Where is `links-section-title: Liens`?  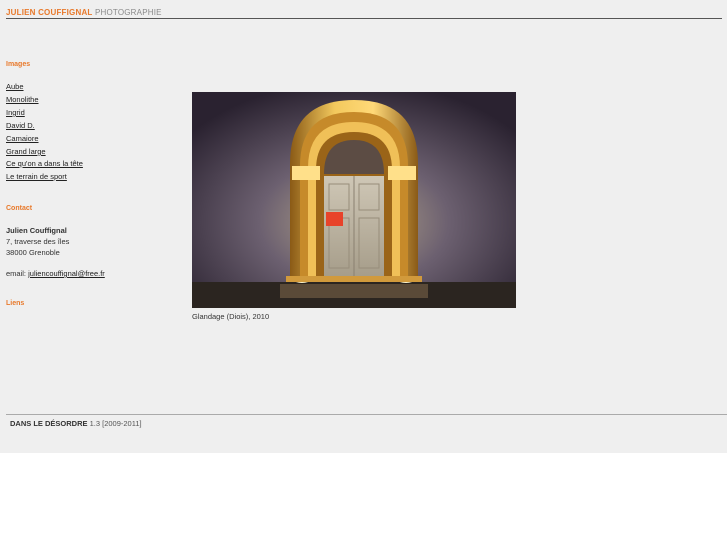 links-section-title: Liens is located at coordinates (15, 303).